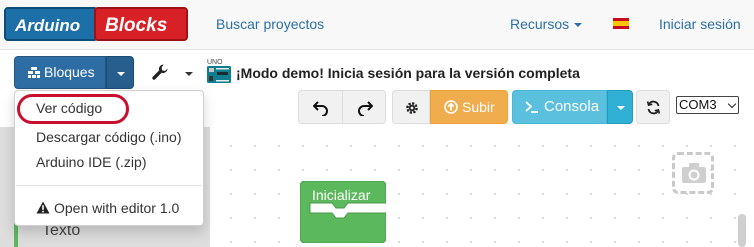 This screenshot has width=754, height=247. I want to click on arduino-uno-icon: UNO, so click(219, 71).